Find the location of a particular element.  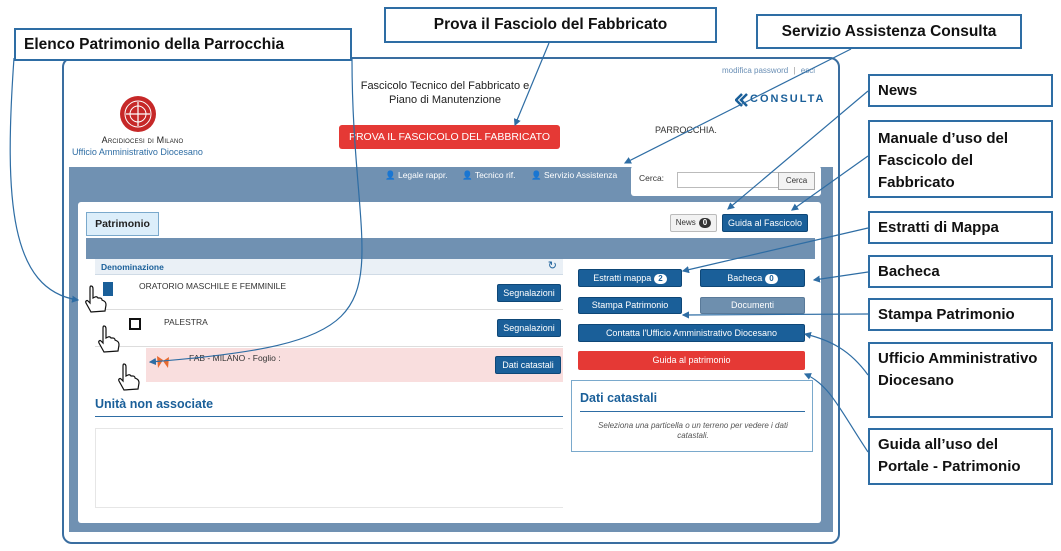

search-button: Cerca is located at coordinates (796, 181).